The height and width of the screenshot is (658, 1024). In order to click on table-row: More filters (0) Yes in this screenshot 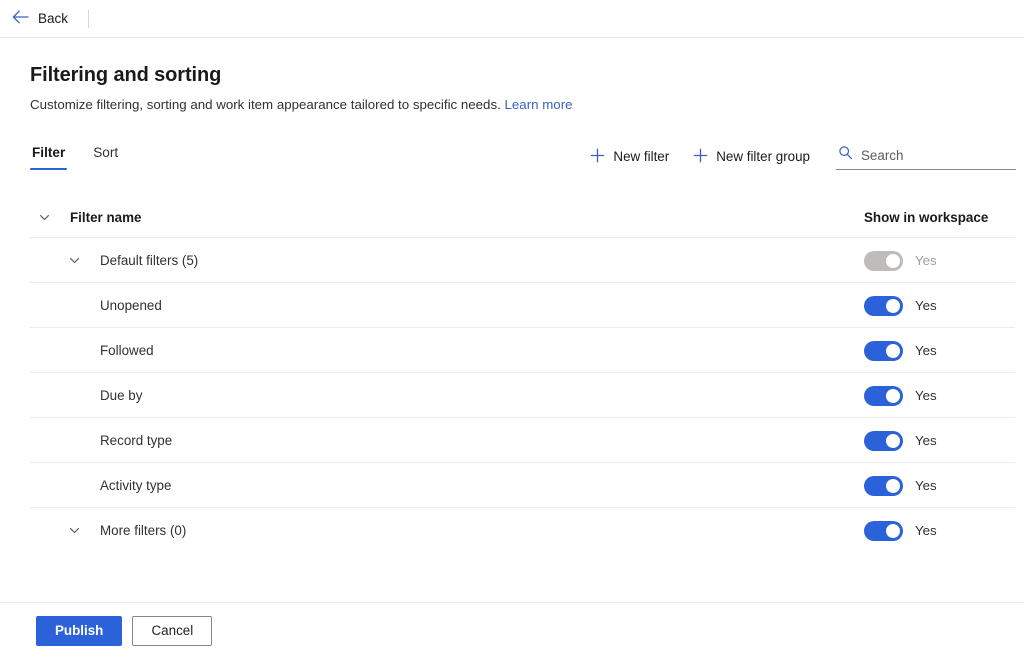, I will do `click(512, 530)`.